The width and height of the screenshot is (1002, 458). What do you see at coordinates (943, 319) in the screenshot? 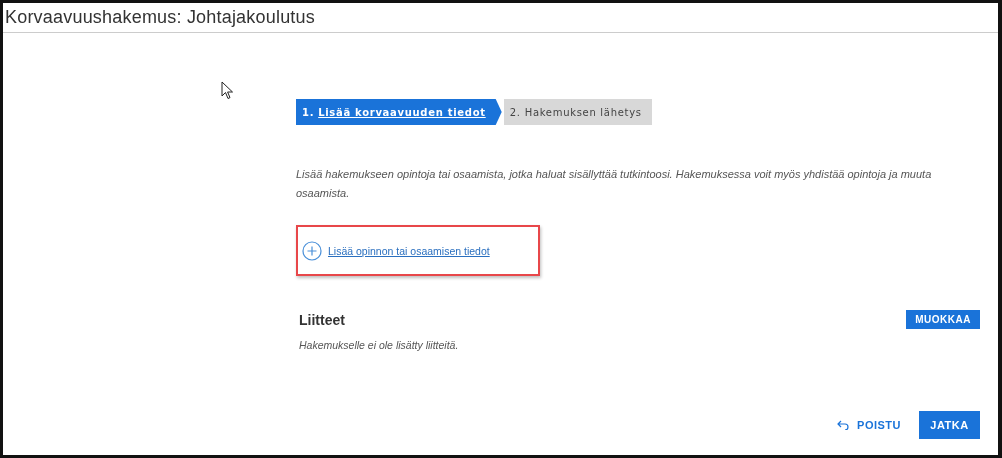
I see `edit-button: MUOKKAA` at bounding box center [943, 319].